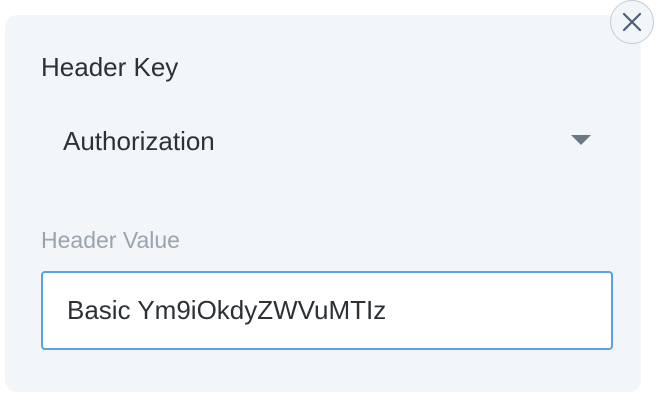 The image size is (662, 410). I want to click on header-key-label: Header Key, so click(110, 67).